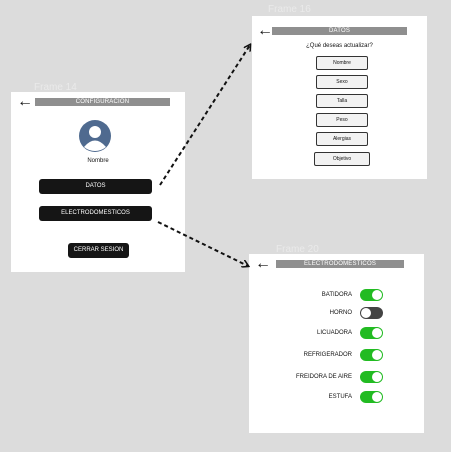 The height and width of the screenshot is (452, 451). I want to click on arrow-to-datos, so click(204, 115).